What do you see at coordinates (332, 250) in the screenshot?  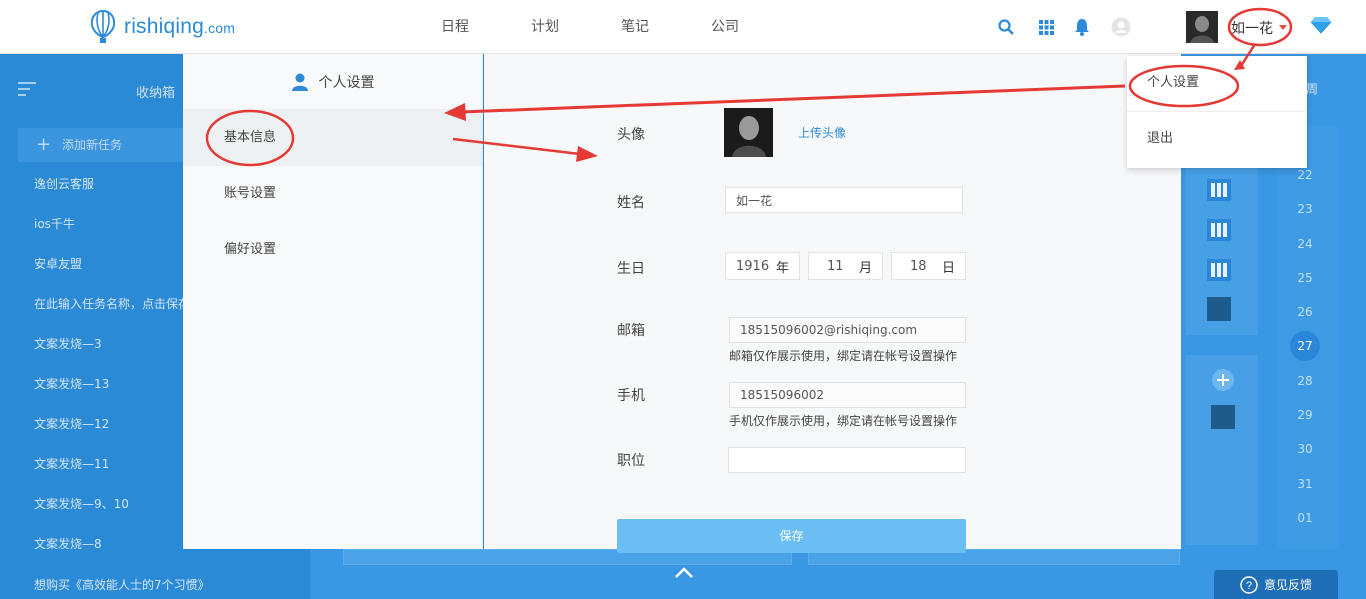 I see `menu-preferences: 偏好设置` at bounding box center [332, 250].